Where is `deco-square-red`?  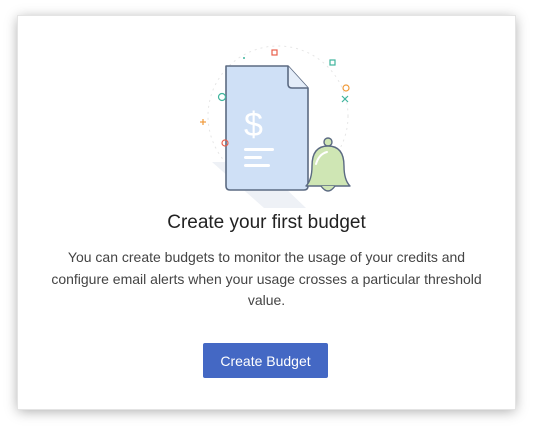 deco-square-red is located at coordinates (274, 52).